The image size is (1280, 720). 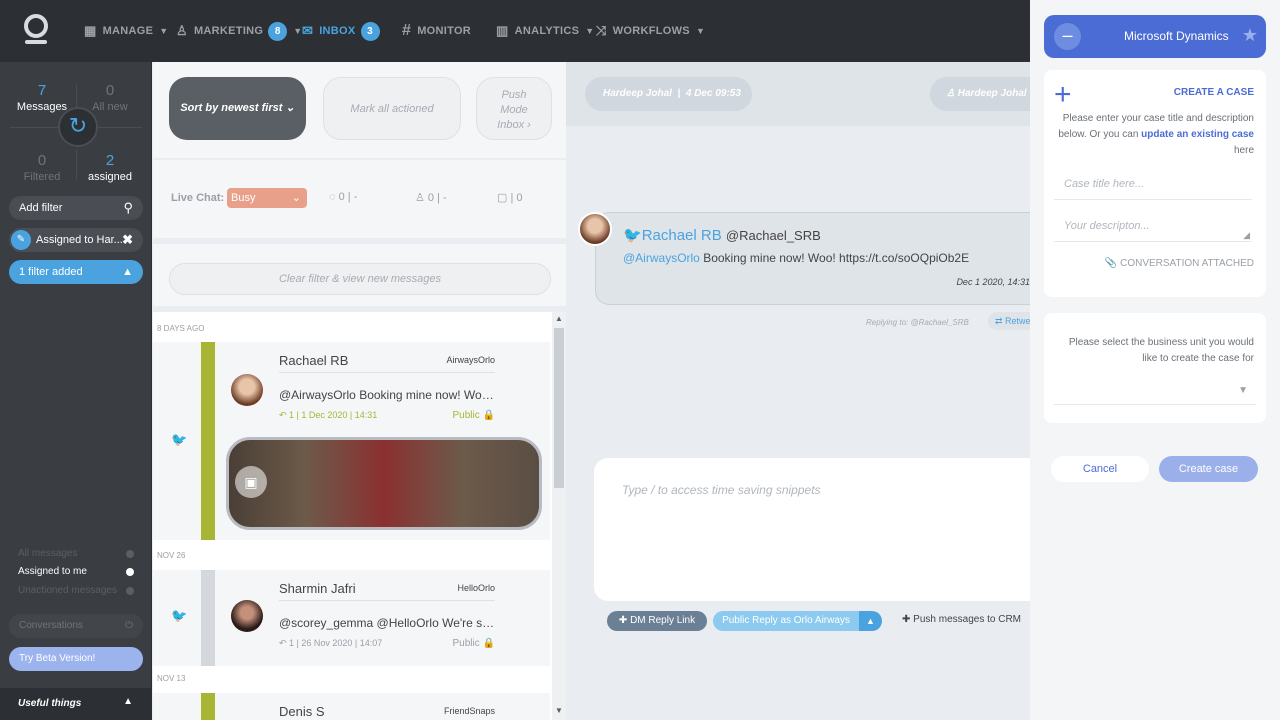 What do you see at coordinates (601, 30) in the screenshot?
I see `shuffle-icon: ⤨` at bounding box center [601, 30].